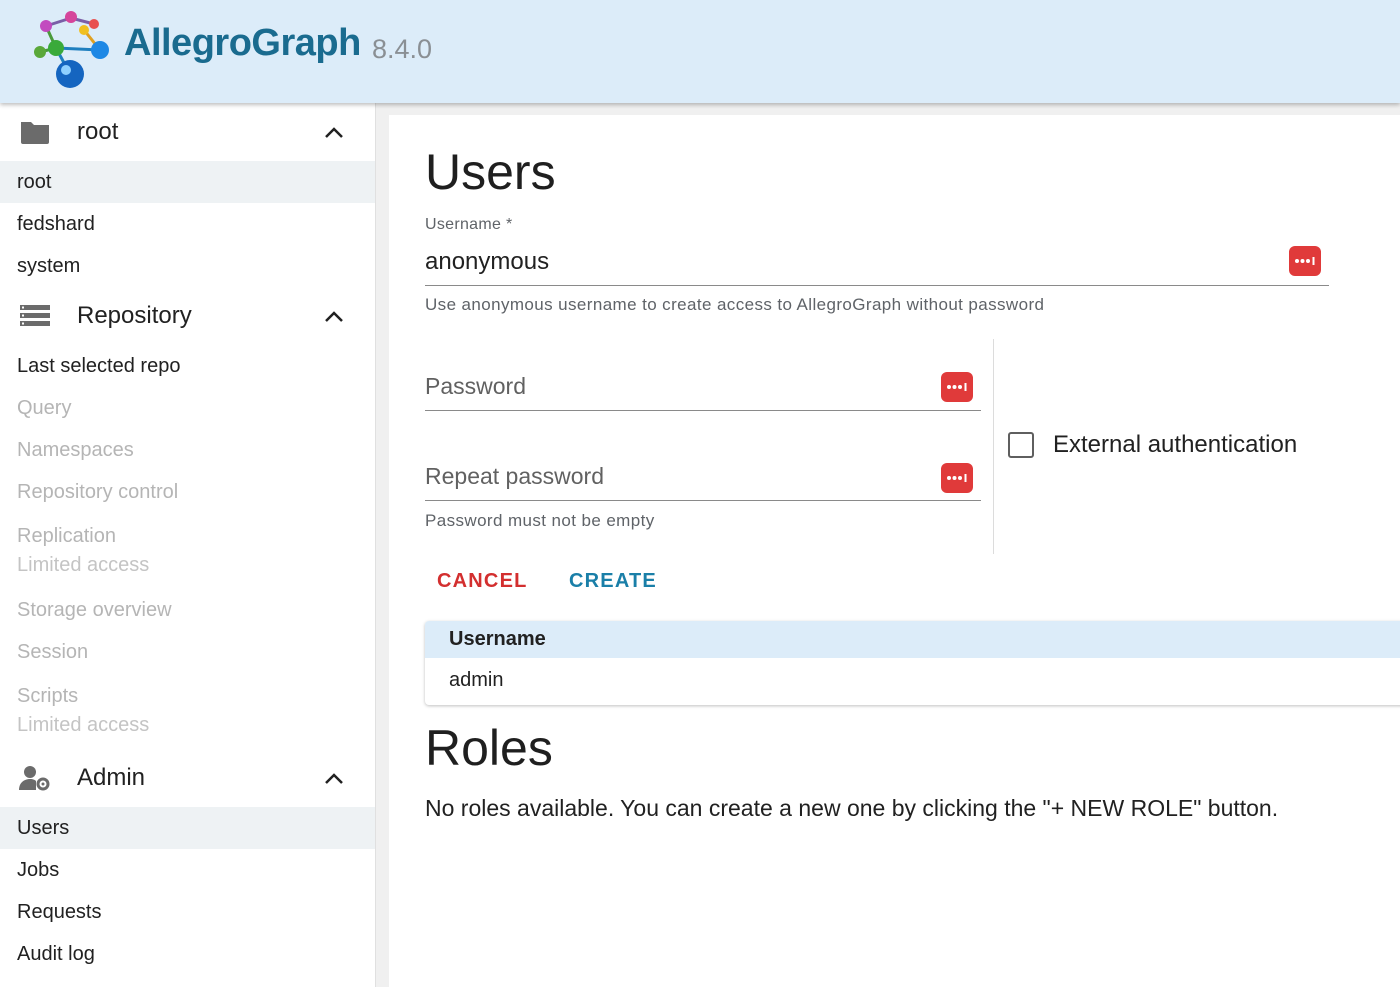 Image resolution: width=1400 pixels, height=987 pixels. I want to click on password-placeholder: Password, so click(475, 386).